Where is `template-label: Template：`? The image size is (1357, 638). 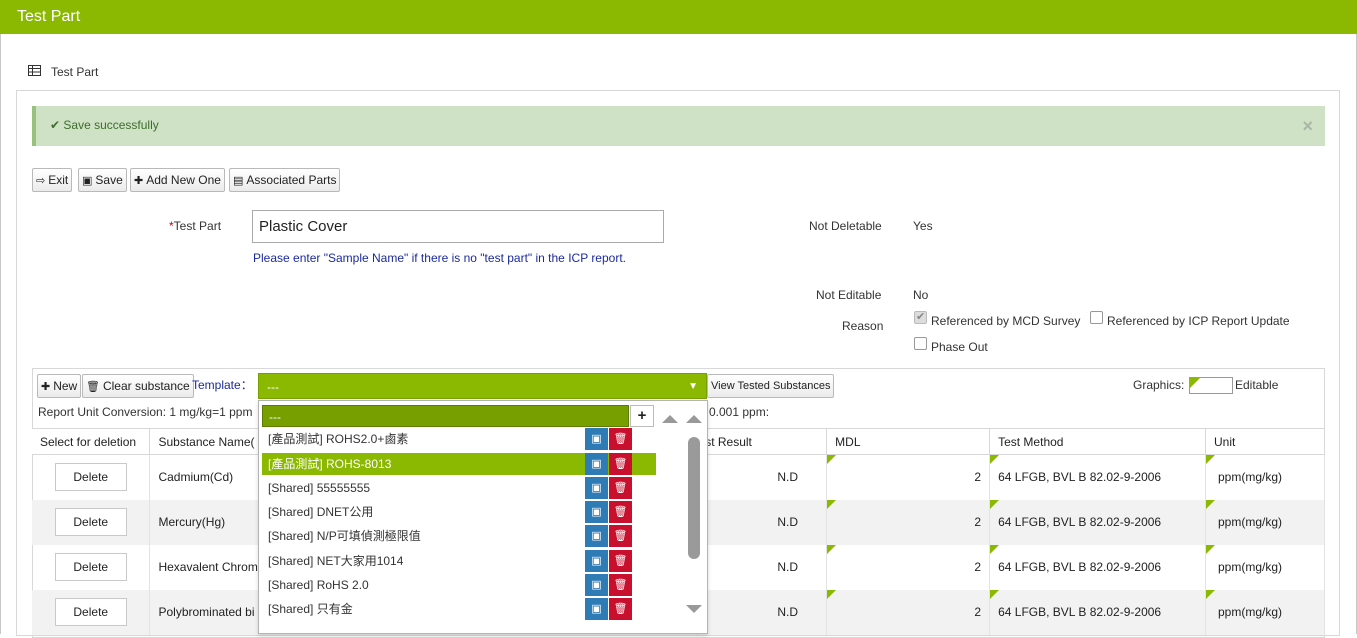
template-label: Template： is located at coordinates (222, 385).